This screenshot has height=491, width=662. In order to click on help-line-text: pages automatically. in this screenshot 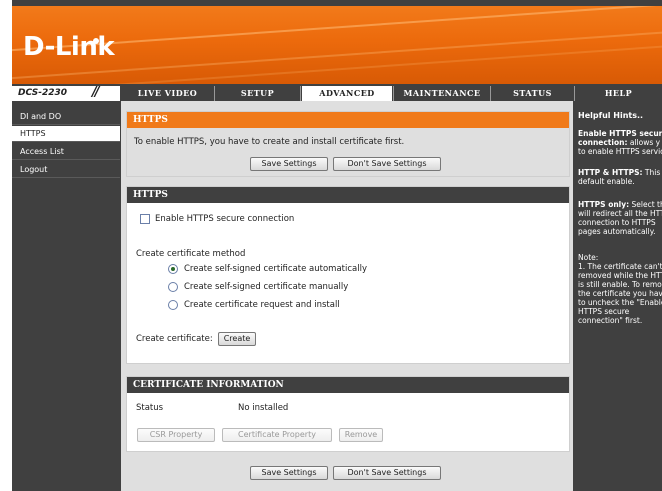, I will do `click(617, 231)`.